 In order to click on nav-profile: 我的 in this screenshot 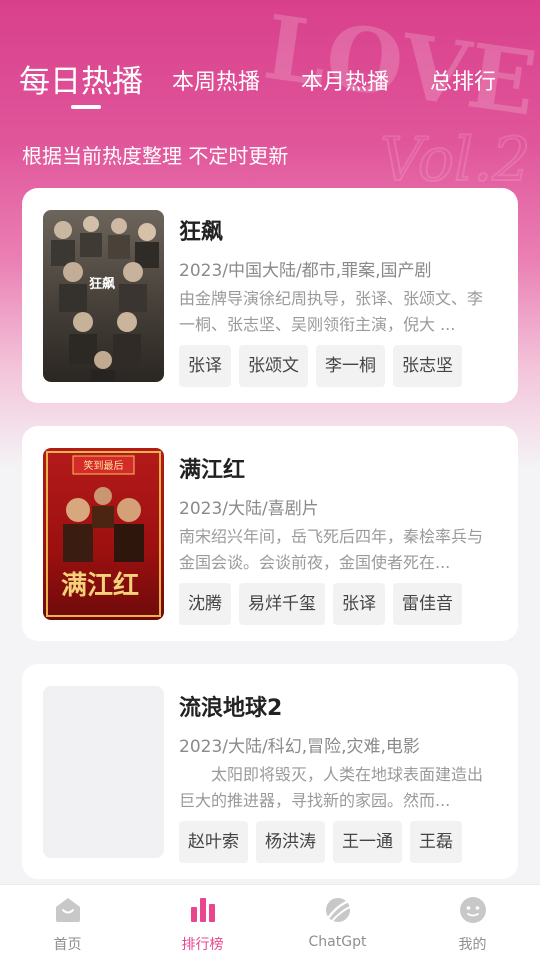, I will do `click(472, 922)`.